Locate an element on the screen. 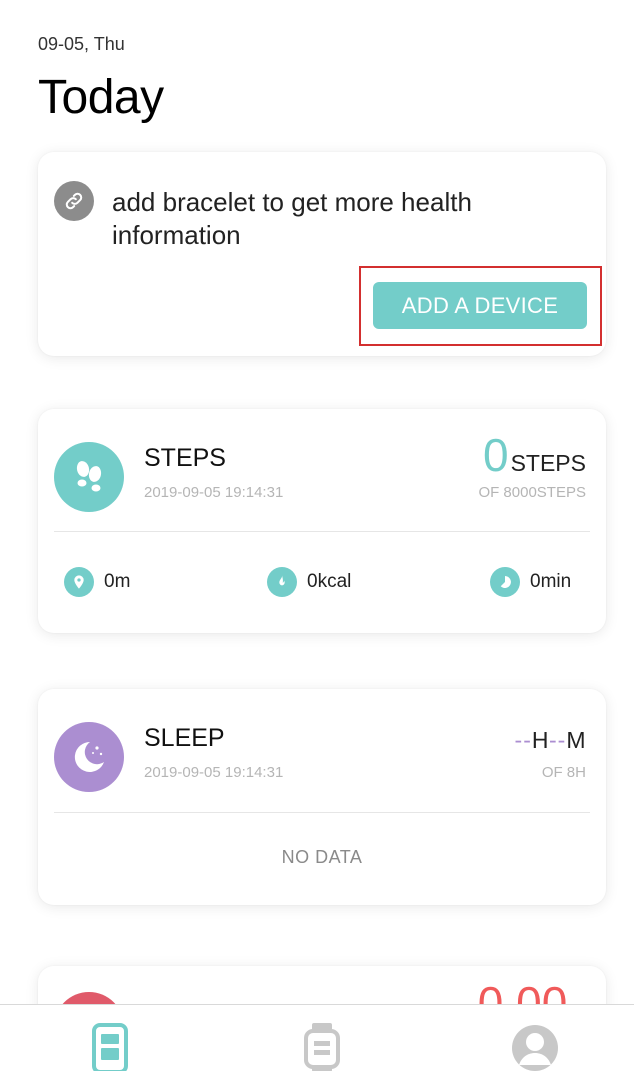 The height and width of the screenshot is (1071, 634). sleep-hours-dash: -- is located at coordinates (523, 740).